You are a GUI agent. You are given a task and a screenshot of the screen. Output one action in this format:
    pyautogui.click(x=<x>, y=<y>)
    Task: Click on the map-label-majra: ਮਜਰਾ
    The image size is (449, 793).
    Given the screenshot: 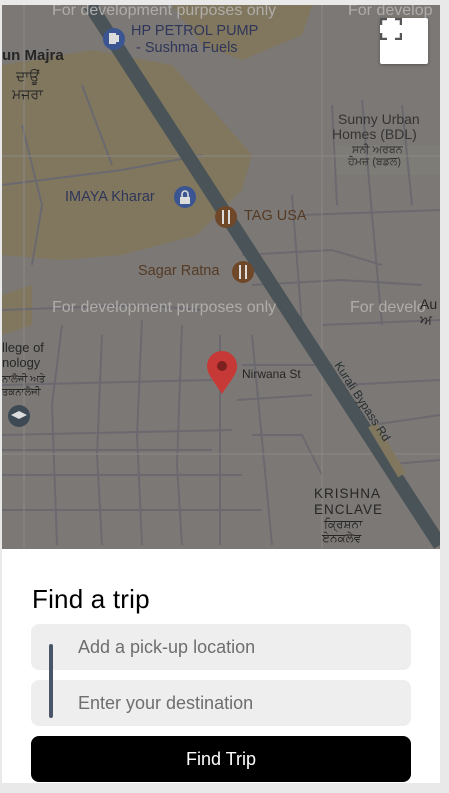 What is the action you would take?
    pyautogui.click(x=27, y=94)
    